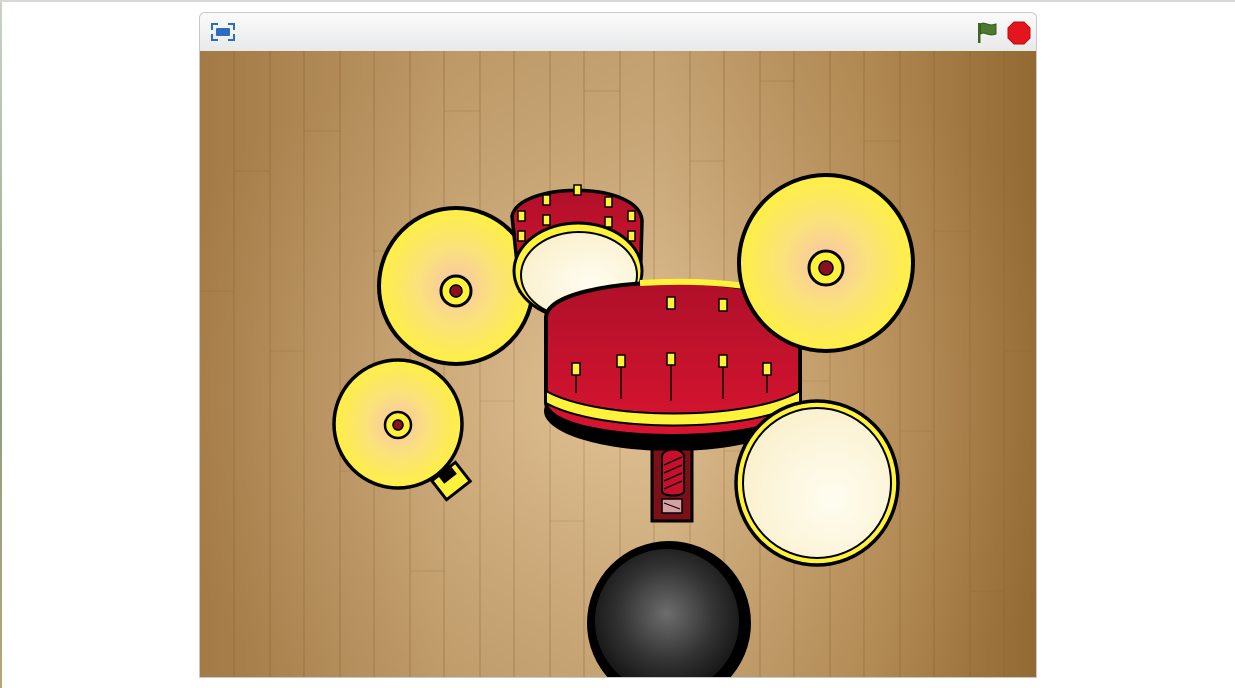 The width and height of the screenshot is (1235, 688). Describe the element at coordinates (672, 485) in the screenshot. I see `bass-drum-pedal` at that location.